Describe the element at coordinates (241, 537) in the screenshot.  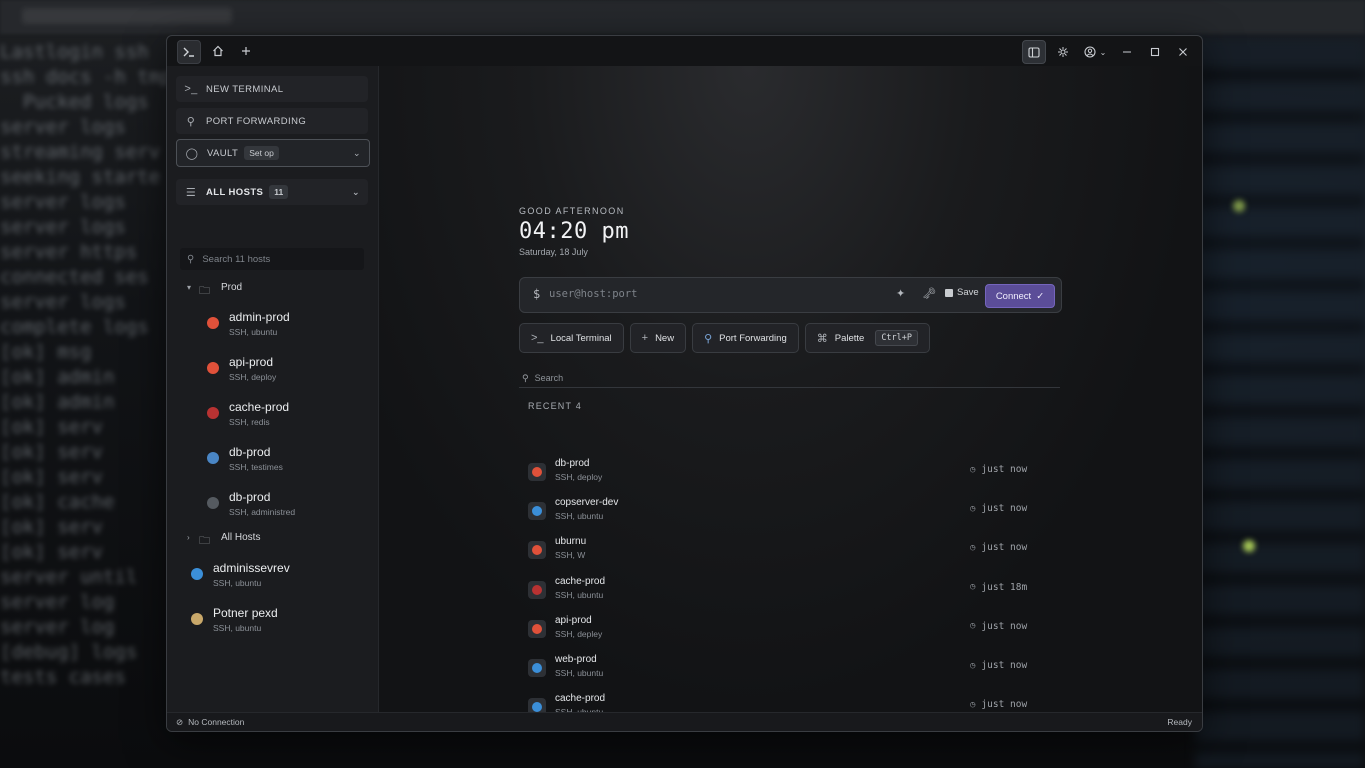
I see `folder-all-label: All Hosts` at that location.